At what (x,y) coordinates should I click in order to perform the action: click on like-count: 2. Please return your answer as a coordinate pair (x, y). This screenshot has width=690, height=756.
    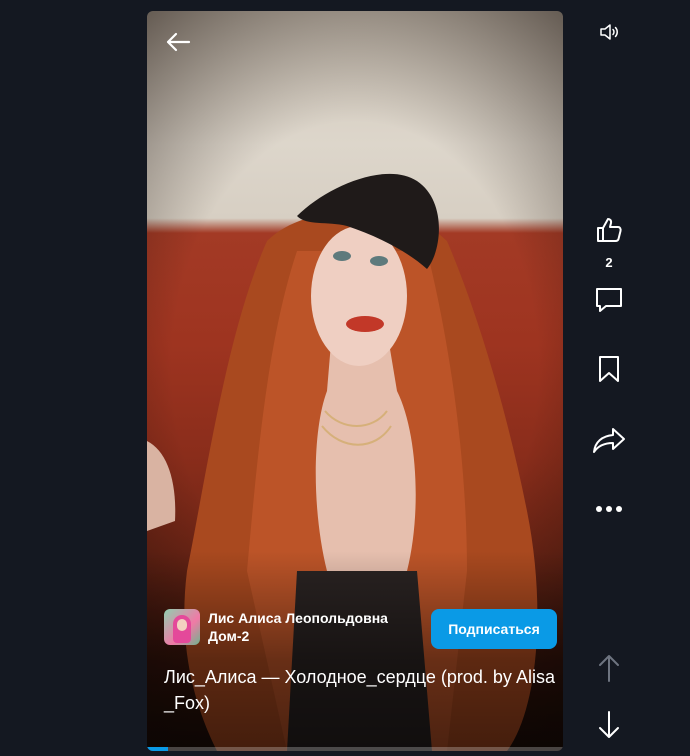
    Looking at the image, I should click on (609, 262).